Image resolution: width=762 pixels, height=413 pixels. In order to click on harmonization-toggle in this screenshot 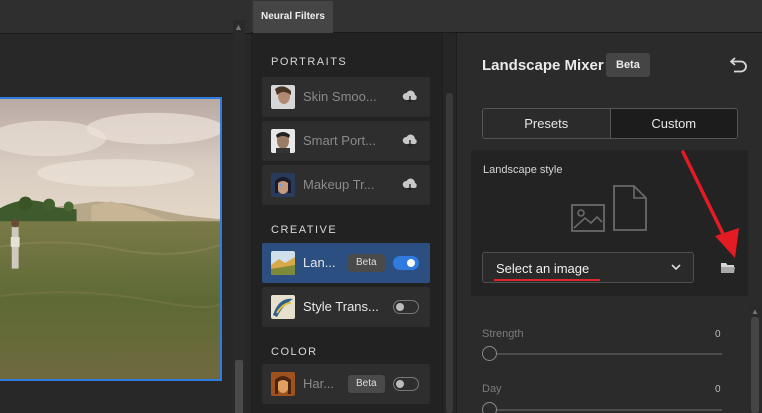, I will do `click(406, 384)`.